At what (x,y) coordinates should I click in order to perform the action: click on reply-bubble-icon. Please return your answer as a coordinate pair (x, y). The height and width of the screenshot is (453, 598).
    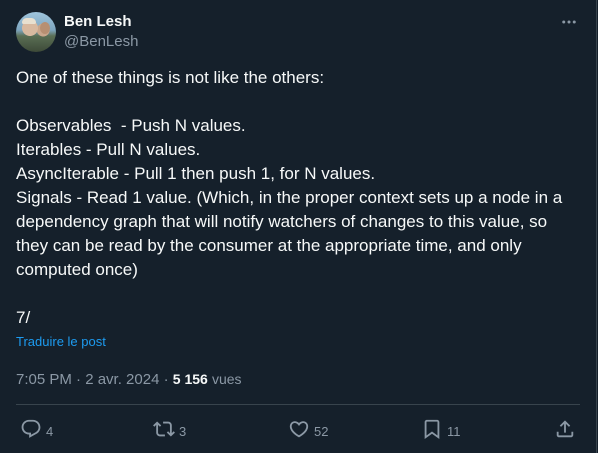
    Looking at the image, I should click on (31, 428).